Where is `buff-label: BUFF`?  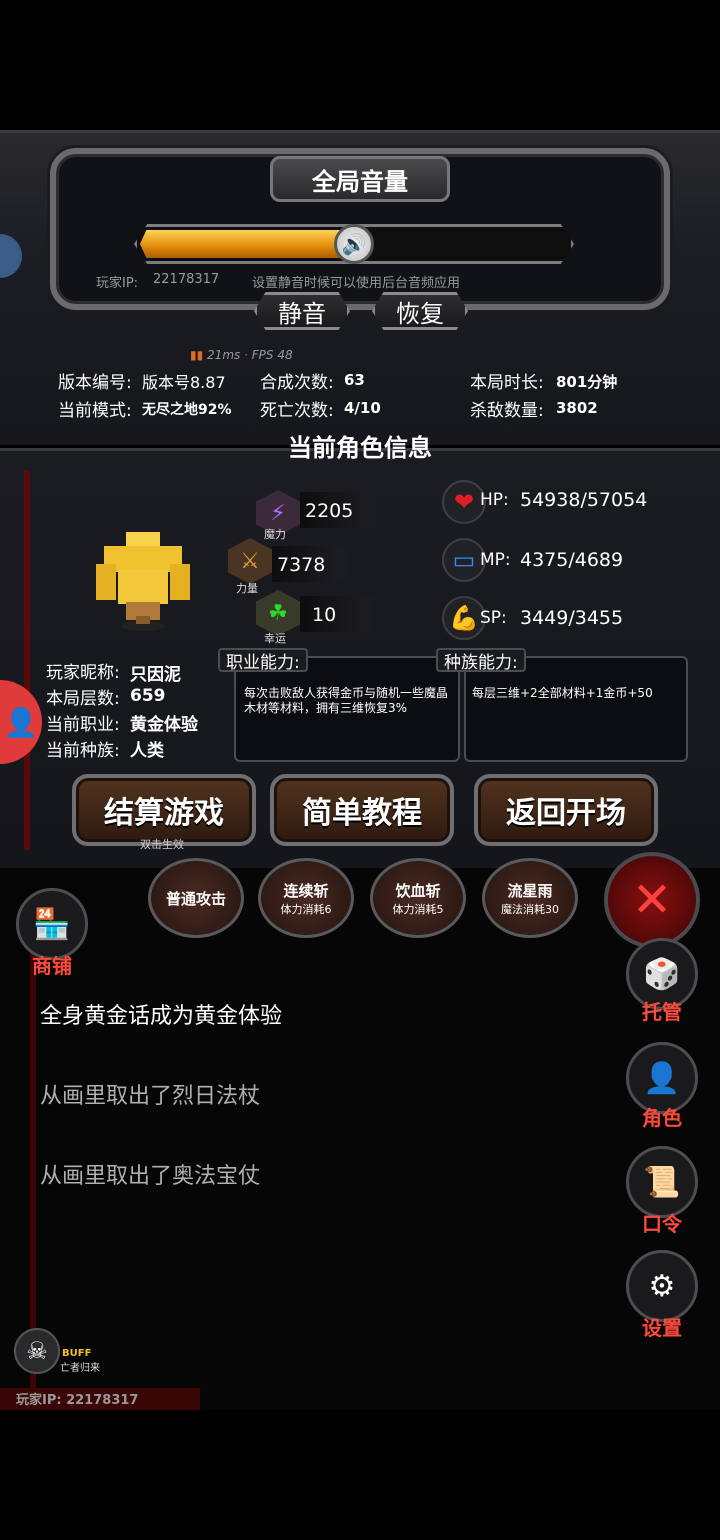 buff-label: BUFF is located at coordinates (77, 1353).